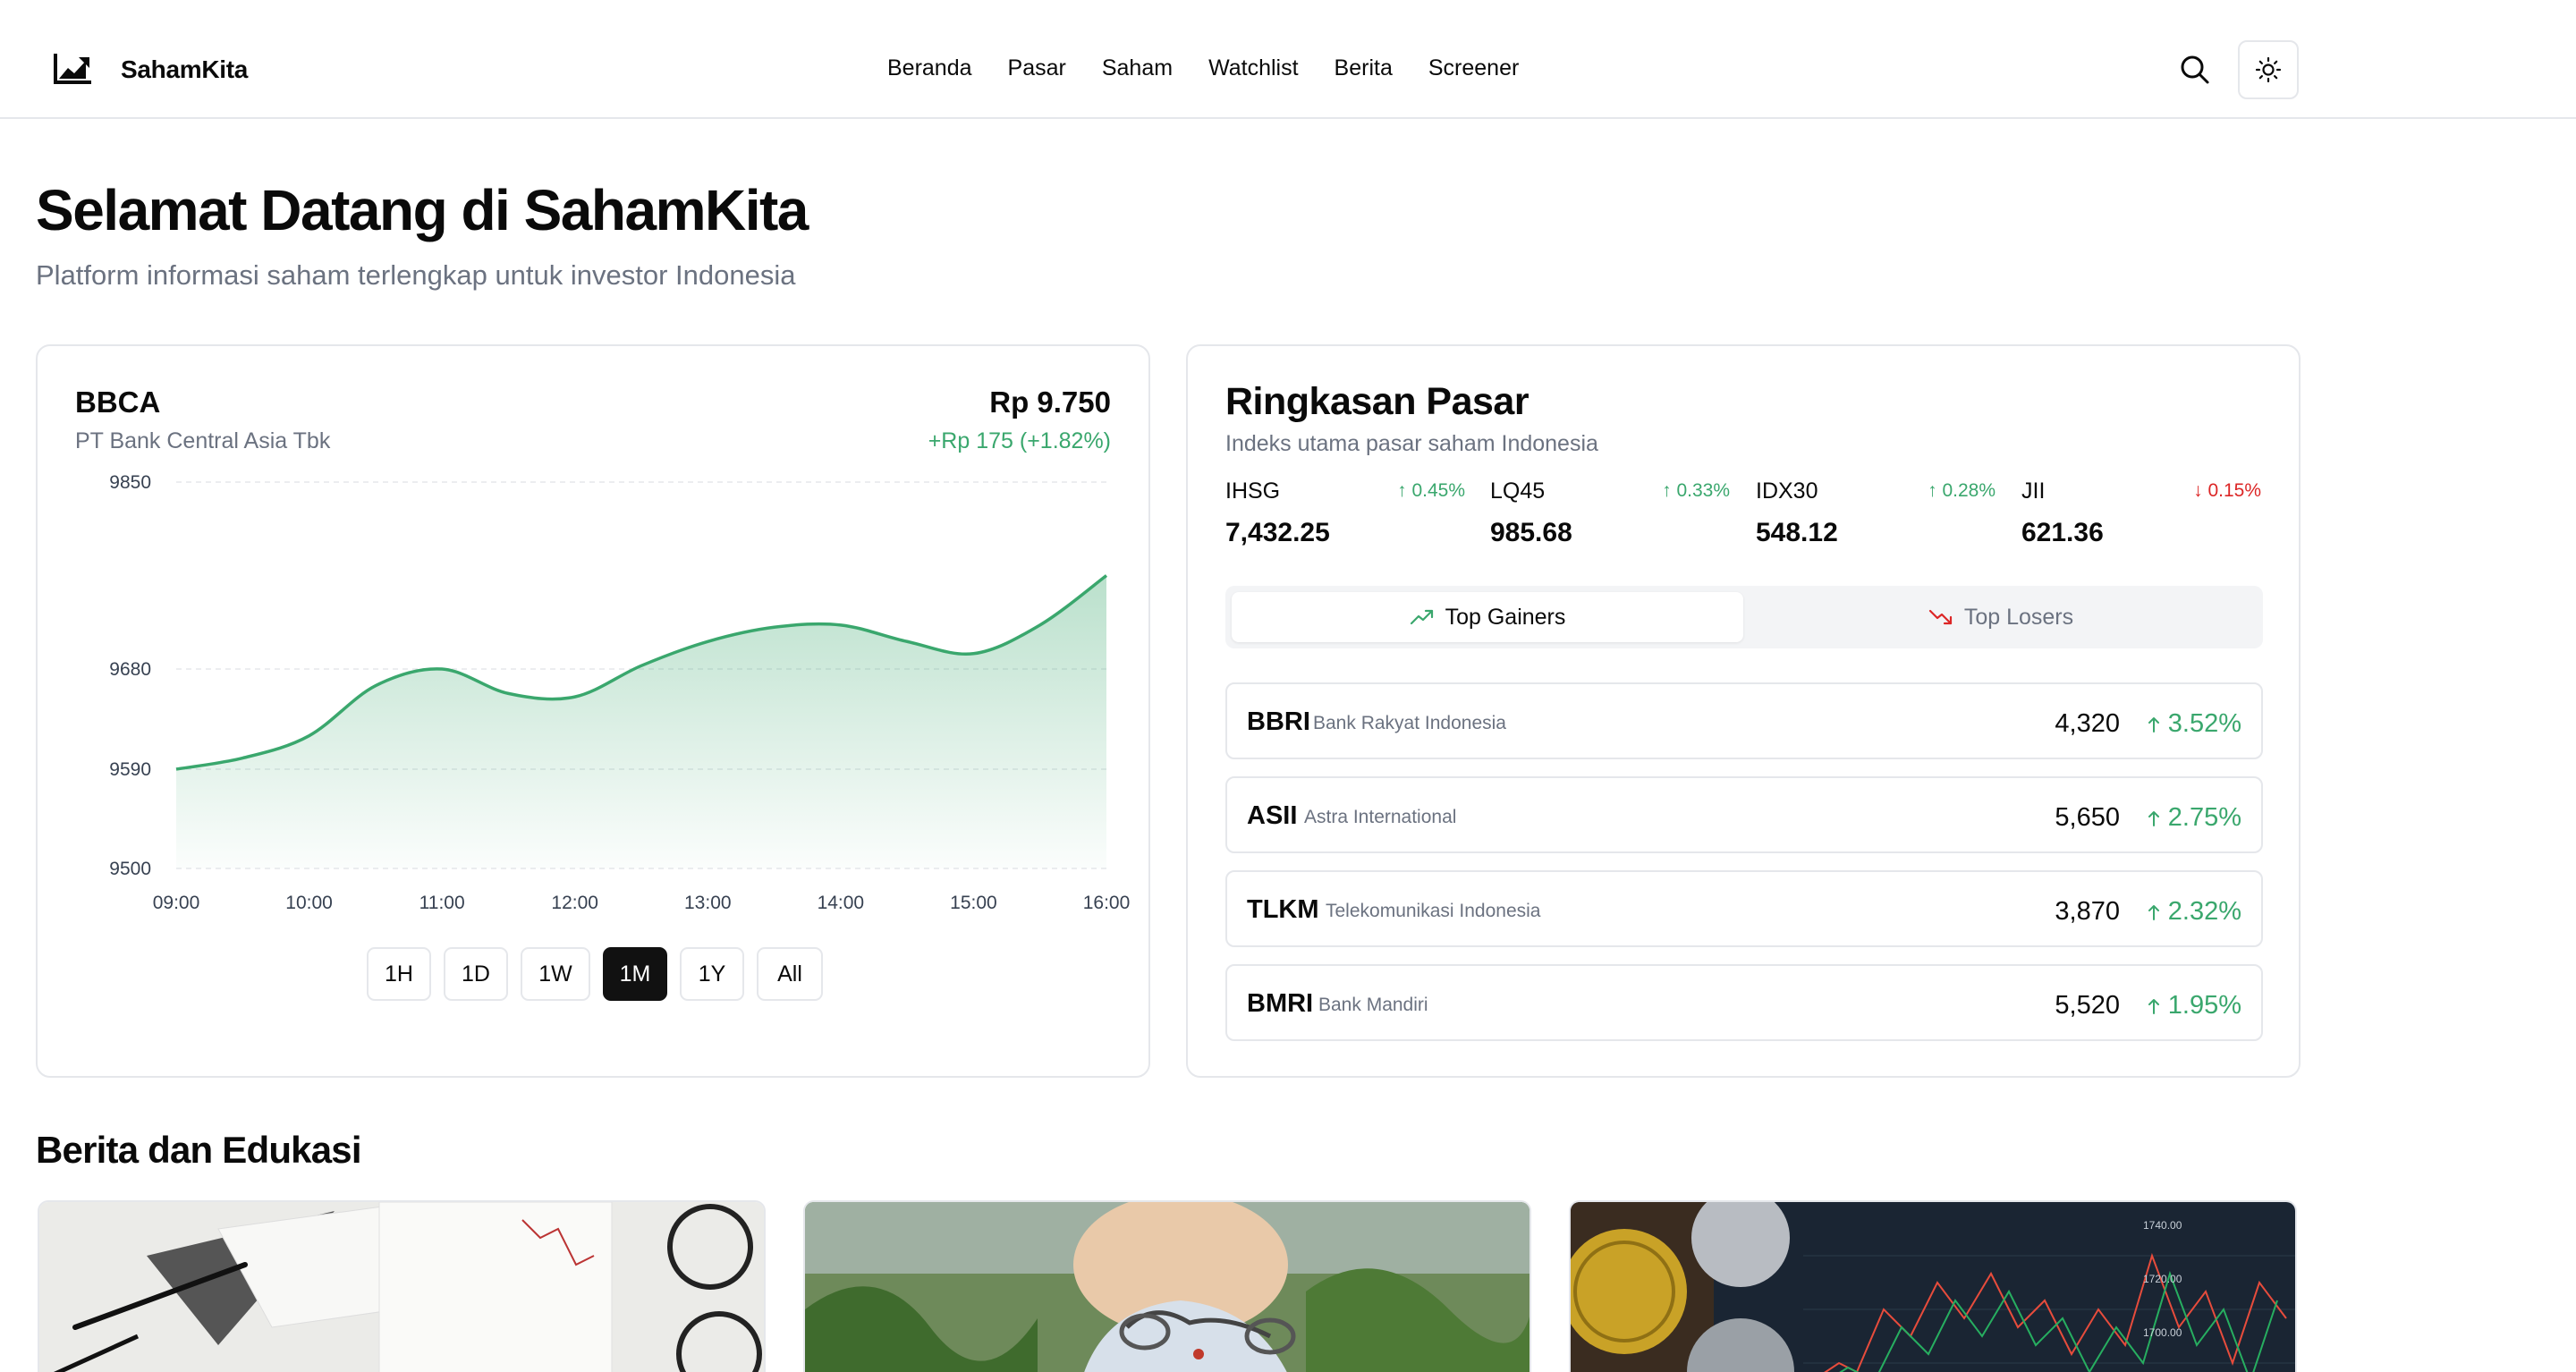 The width and height of the screenshot is (2576, 1372). I want to click on index-name: JII, so click(2033, 491).